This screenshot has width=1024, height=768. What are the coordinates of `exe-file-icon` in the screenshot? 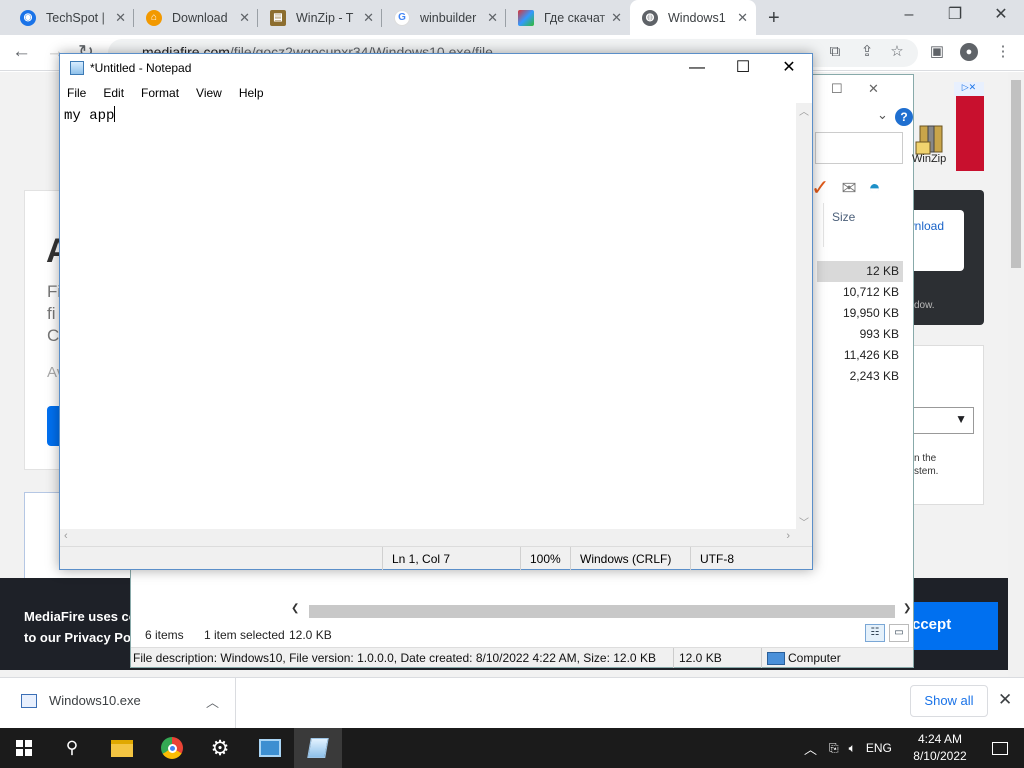 It's located at (29, 701).